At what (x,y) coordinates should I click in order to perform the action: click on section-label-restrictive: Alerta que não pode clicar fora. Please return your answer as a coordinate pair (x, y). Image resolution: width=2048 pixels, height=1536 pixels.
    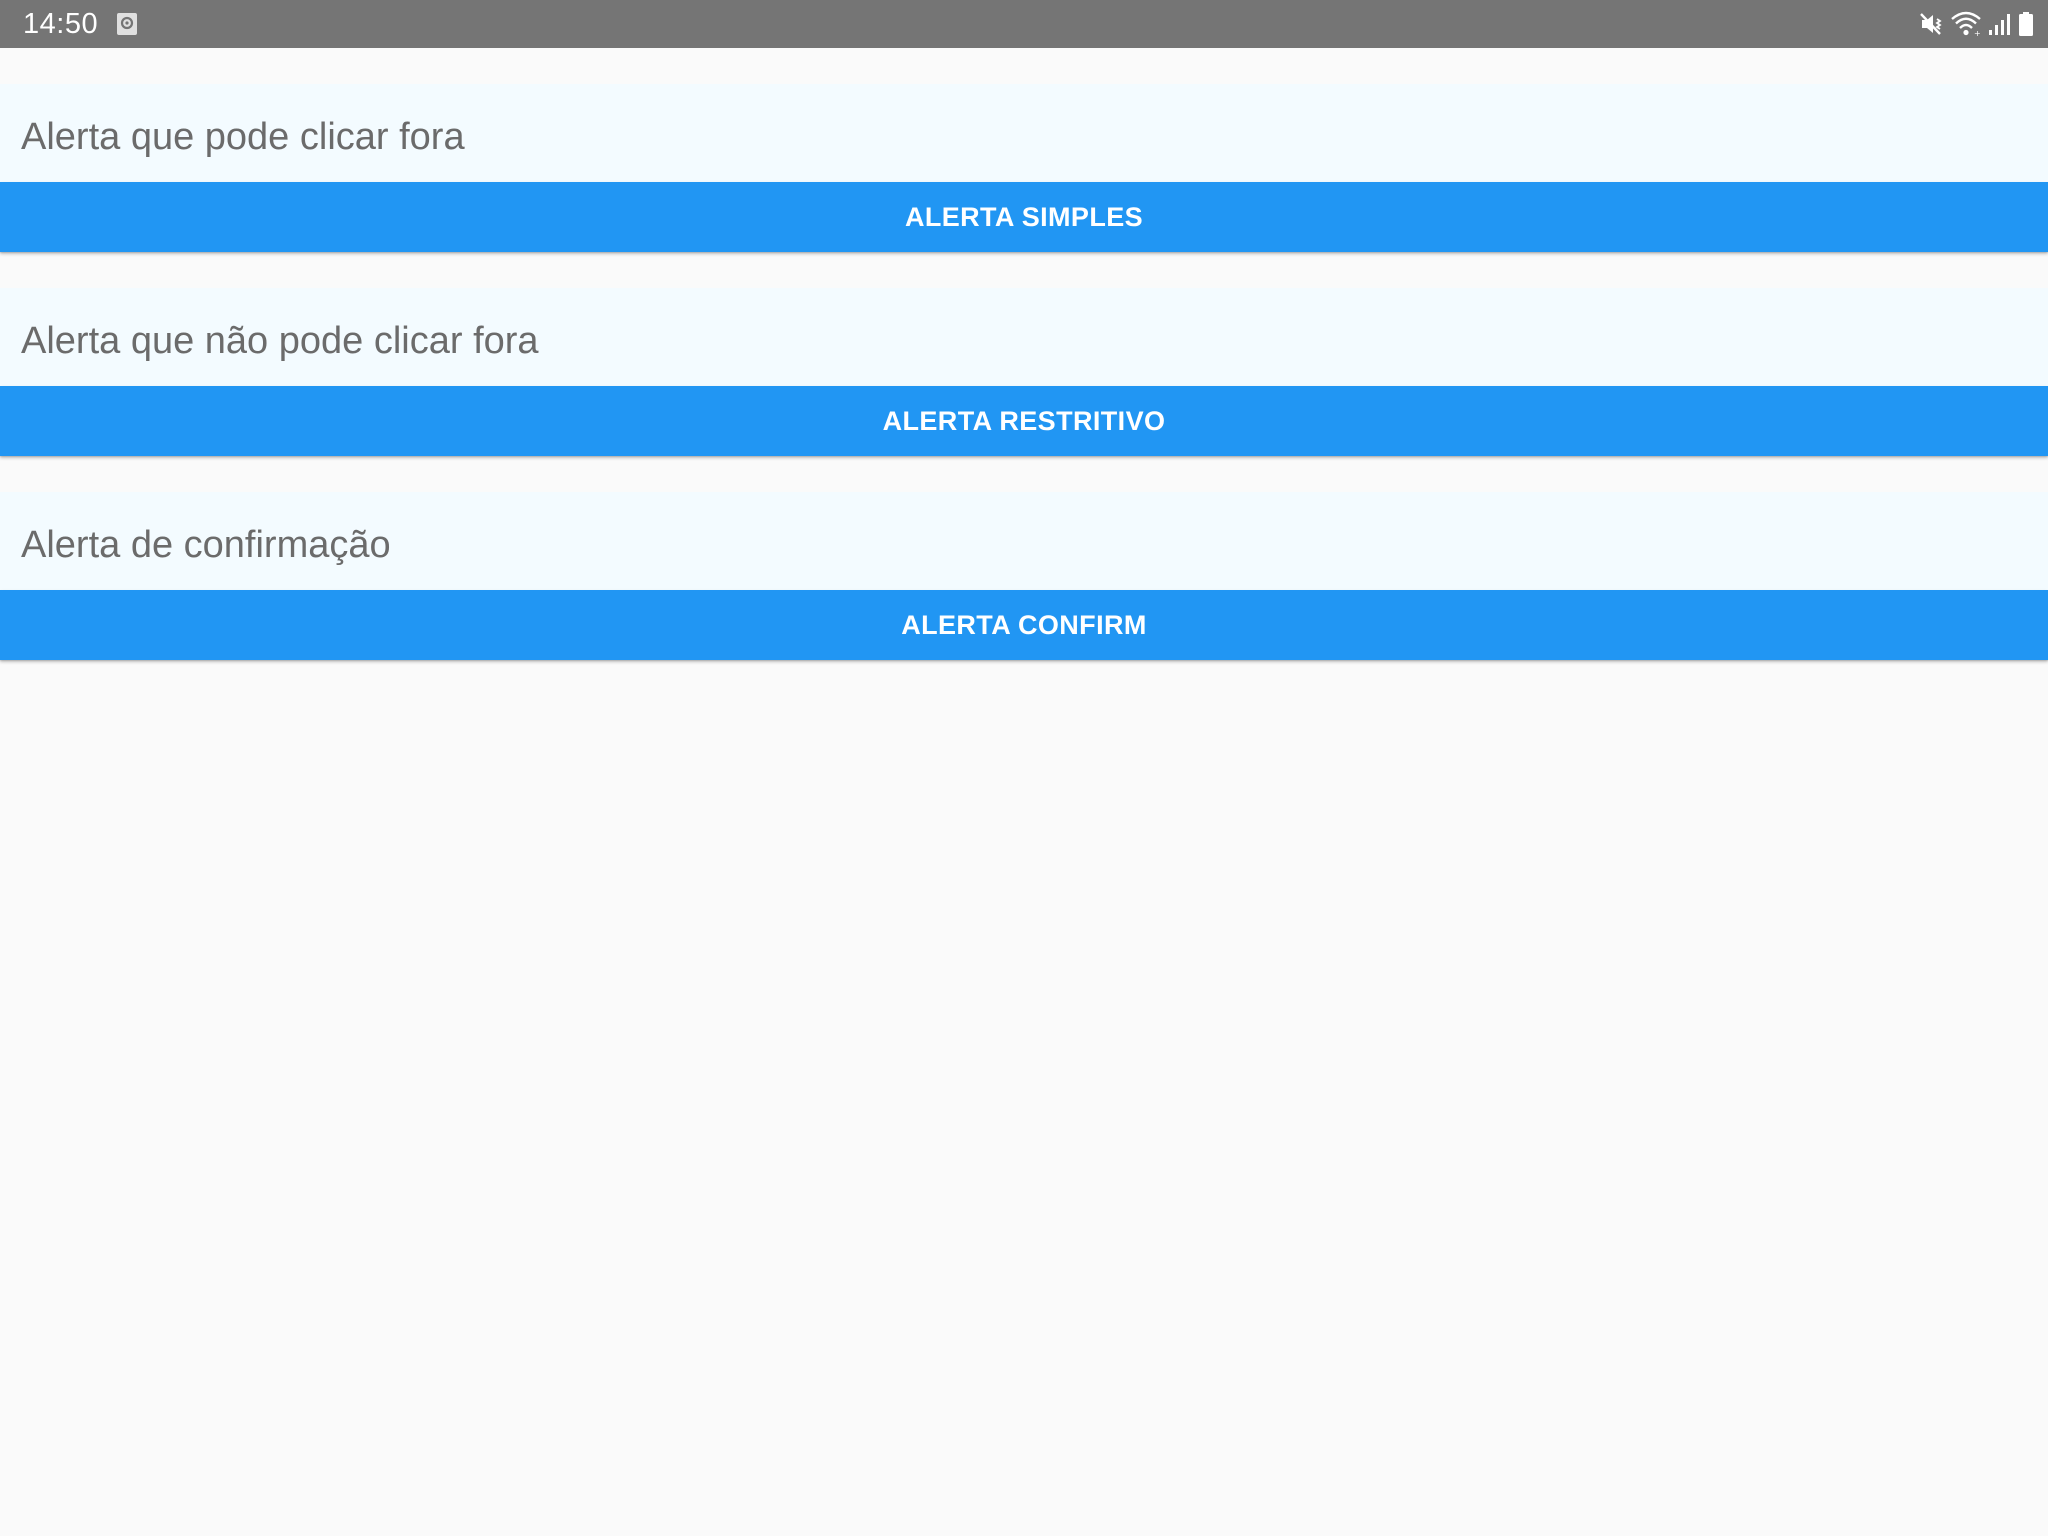
    Looking at the image, I should click on (280, 341).